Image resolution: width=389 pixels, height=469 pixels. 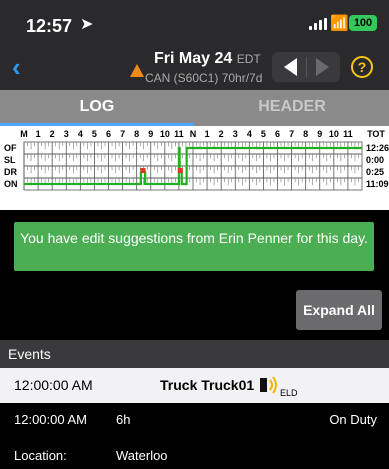 I want to click on event-detail-row: 12:00:00 AM 6h On Duty, so click(x=194, y=419).